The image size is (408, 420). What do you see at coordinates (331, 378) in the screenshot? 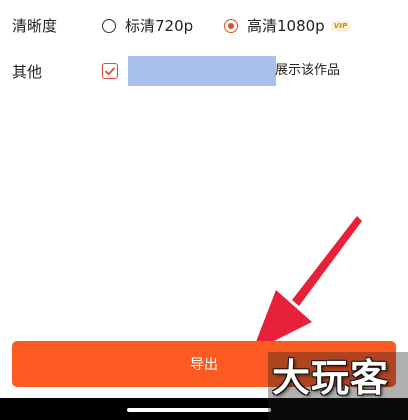
I see `watermark-logo: 大玩客` at bounding box center [331, 378].